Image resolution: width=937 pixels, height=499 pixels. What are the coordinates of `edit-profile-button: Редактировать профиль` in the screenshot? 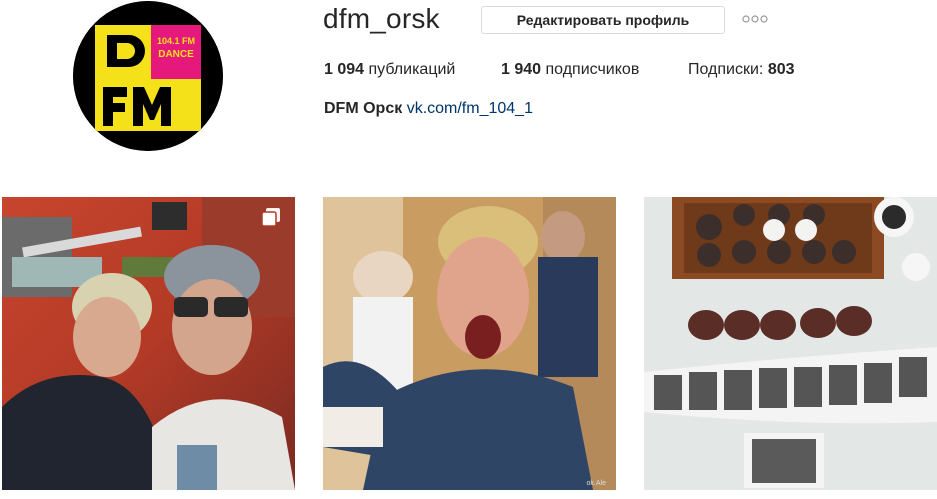 It's located at (603, 20).